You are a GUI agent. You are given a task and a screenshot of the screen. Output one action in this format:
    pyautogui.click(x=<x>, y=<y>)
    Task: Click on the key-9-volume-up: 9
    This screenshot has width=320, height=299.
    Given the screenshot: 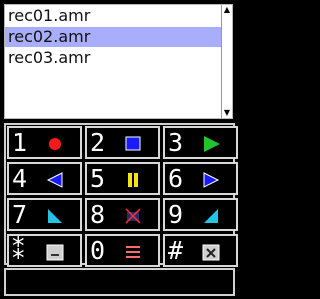 What is the action you would take?
    pyautogui.click(x=200, y=214)
    